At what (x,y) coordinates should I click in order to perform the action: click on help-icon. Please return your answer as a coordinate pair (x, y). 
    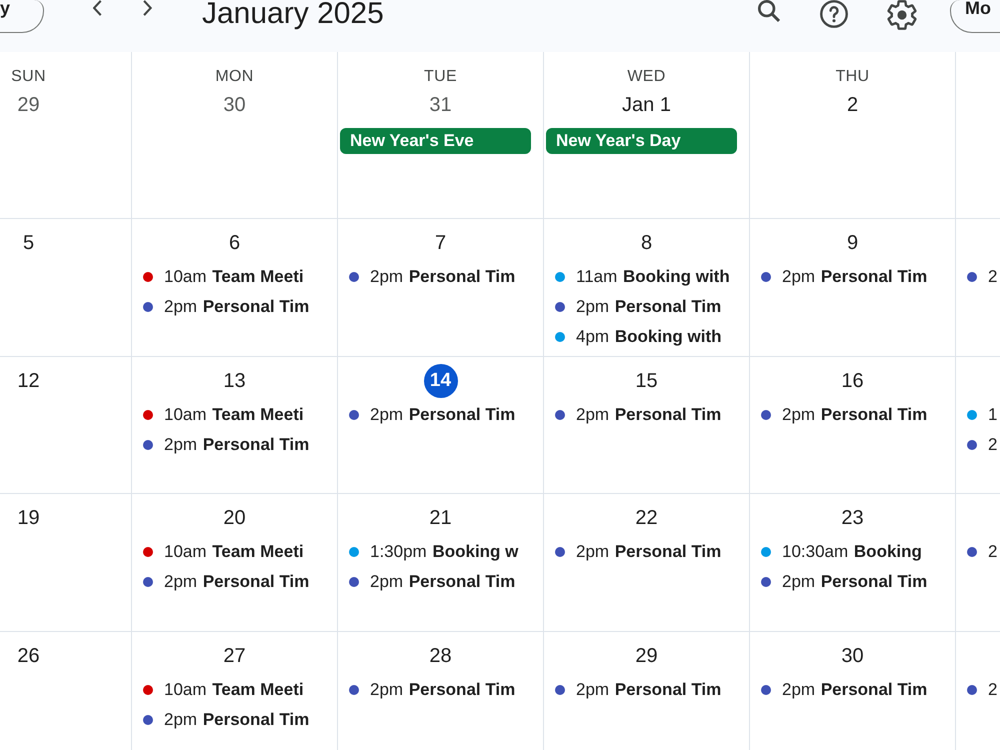
    Looking at the image, I should click on (834, 14).